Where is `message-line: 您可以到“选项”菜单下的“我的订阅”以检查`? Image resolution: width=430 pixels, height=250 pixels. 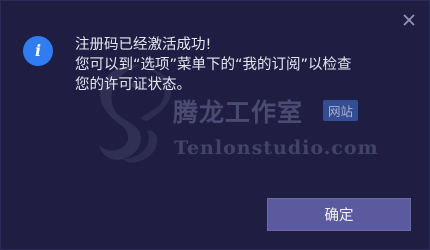
message-line: 您可以到“选项”菜单下的“我的订阅”以检查 is located at coordinates (213, 65).